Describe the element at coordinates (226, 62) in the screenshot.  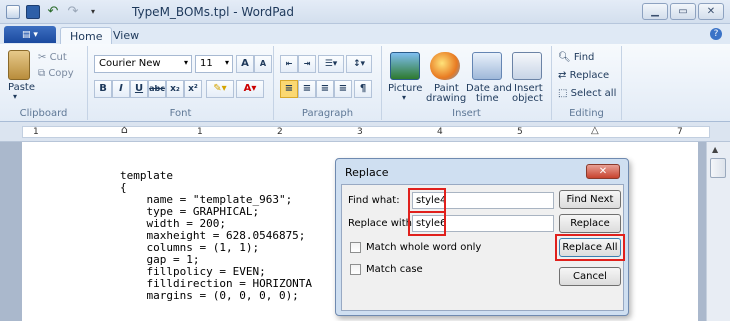
I see `chevron-down-icon: ▾` at that location.